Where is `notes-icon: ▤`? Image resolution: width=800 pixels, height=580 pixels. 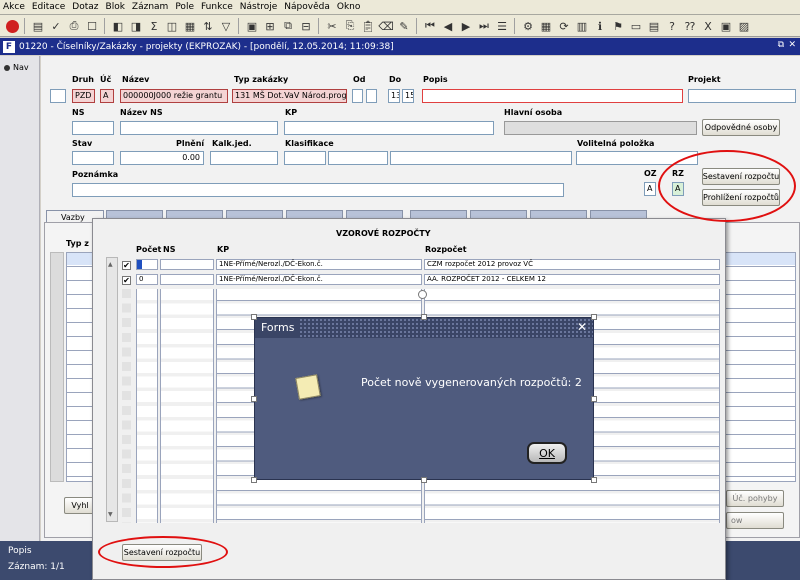
notes-icon: ▤ is located at coordinates (654, 26).